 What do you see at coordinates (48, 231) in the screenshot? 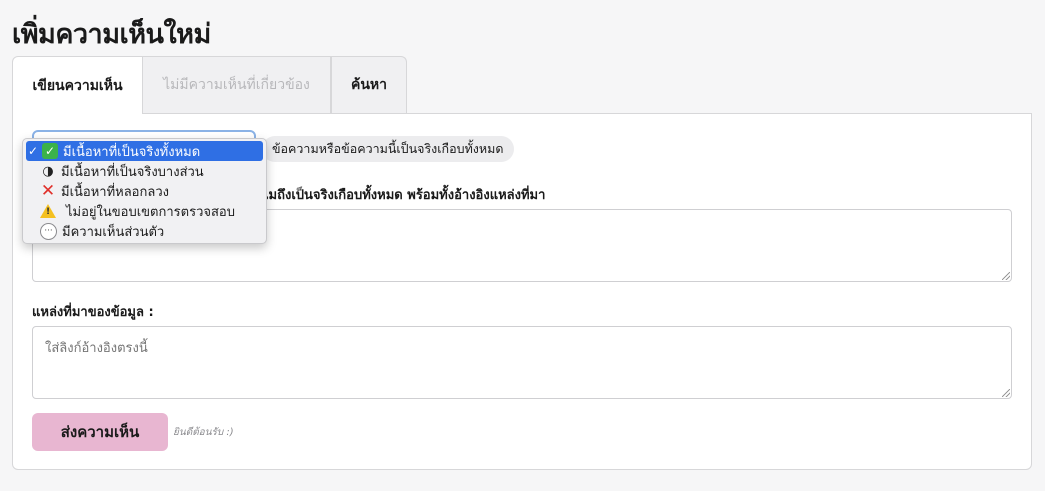
I see `speech-bubble-icon: ···` at bounding box center [48, 231].